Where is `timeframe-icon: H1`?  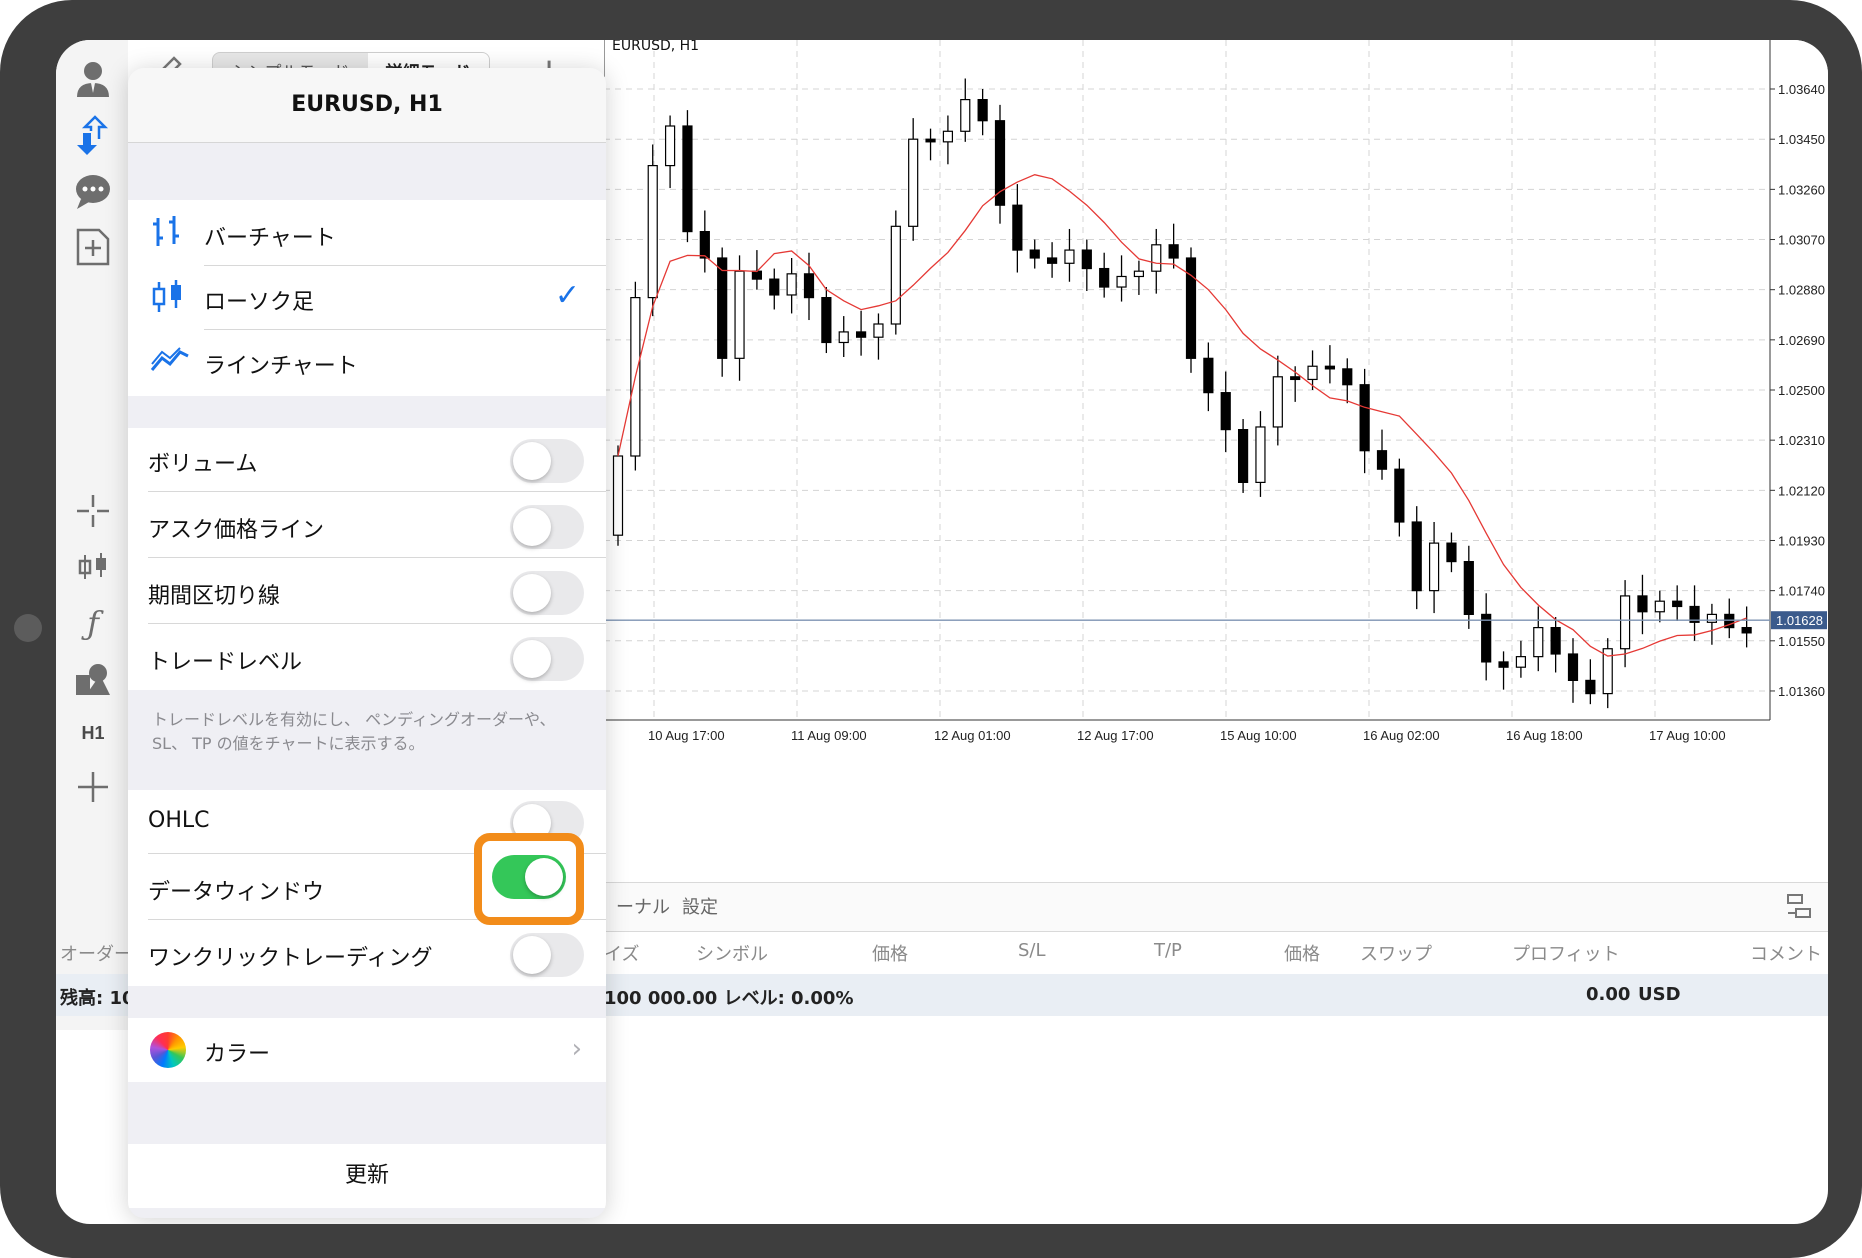
timeframe-icon: H1 is located at coordinates (93, 733).